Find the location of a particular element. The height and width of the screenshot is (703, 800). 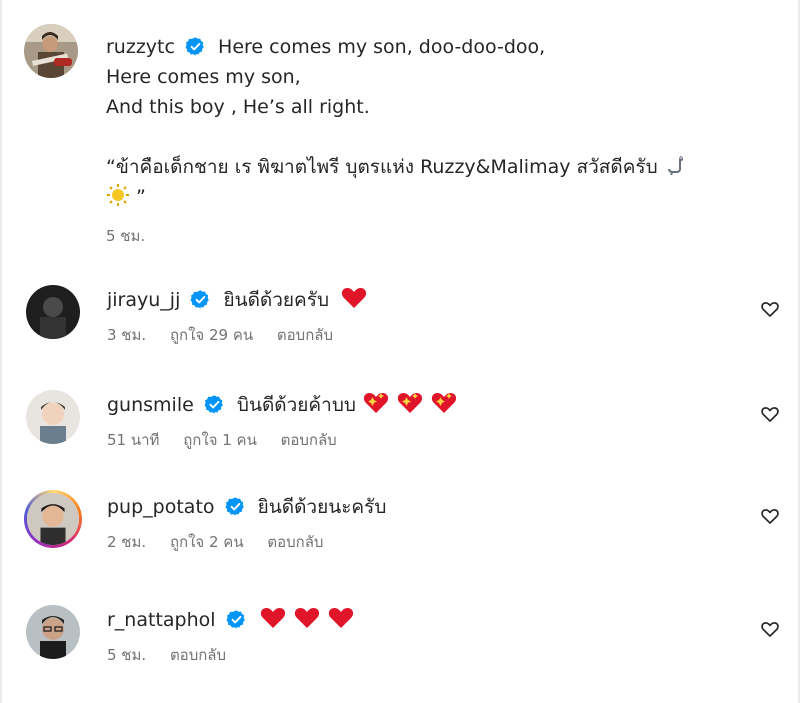

caption-username: ruzzytc is located at coordinates (140, 47).